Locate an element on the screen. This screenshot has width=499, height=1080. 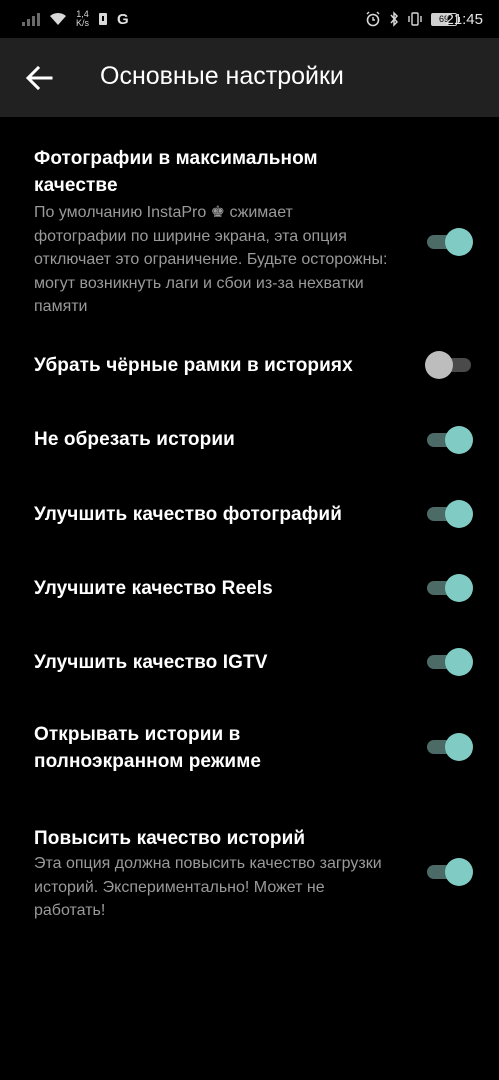
signal-icon is located at coordinates (31, 19).